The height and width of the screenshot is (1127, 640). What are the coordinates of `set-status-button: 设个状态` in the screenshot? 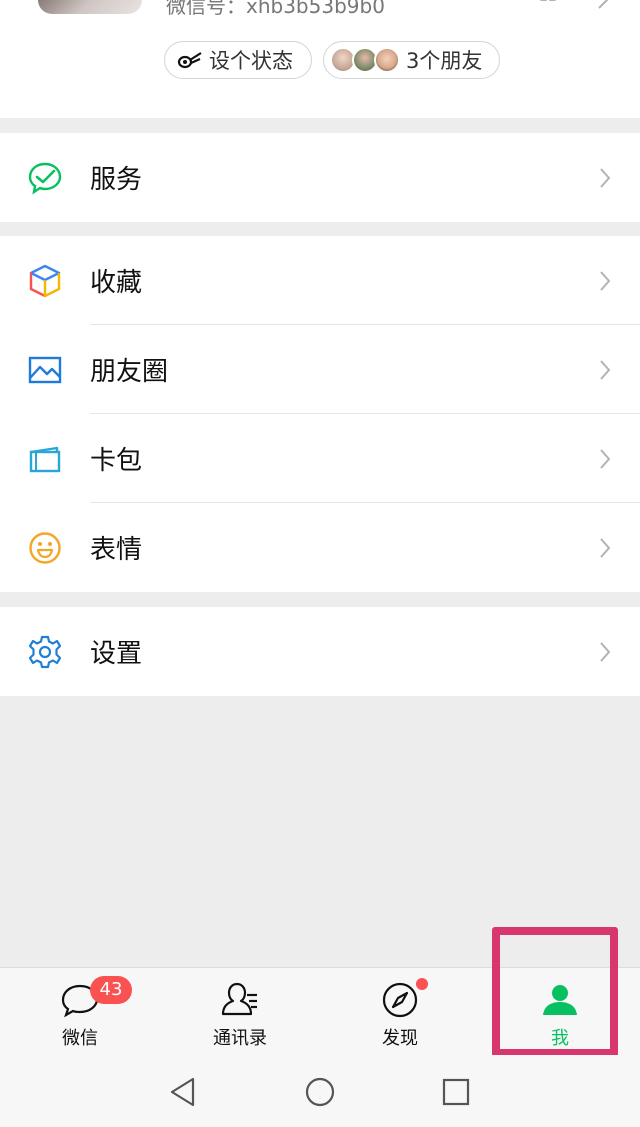 It's located at (238, 60).